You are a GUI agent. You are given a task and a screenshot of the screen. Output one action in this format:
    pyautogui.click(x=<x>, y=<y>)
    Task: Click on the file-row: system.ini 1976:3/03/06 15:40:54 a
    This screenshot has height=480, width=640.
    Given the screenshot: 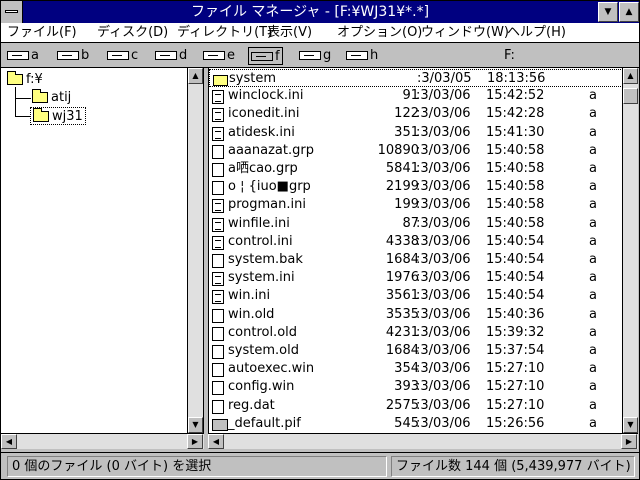 What is the action you would take?
    pyautogui.click(x=415, y=278)
    